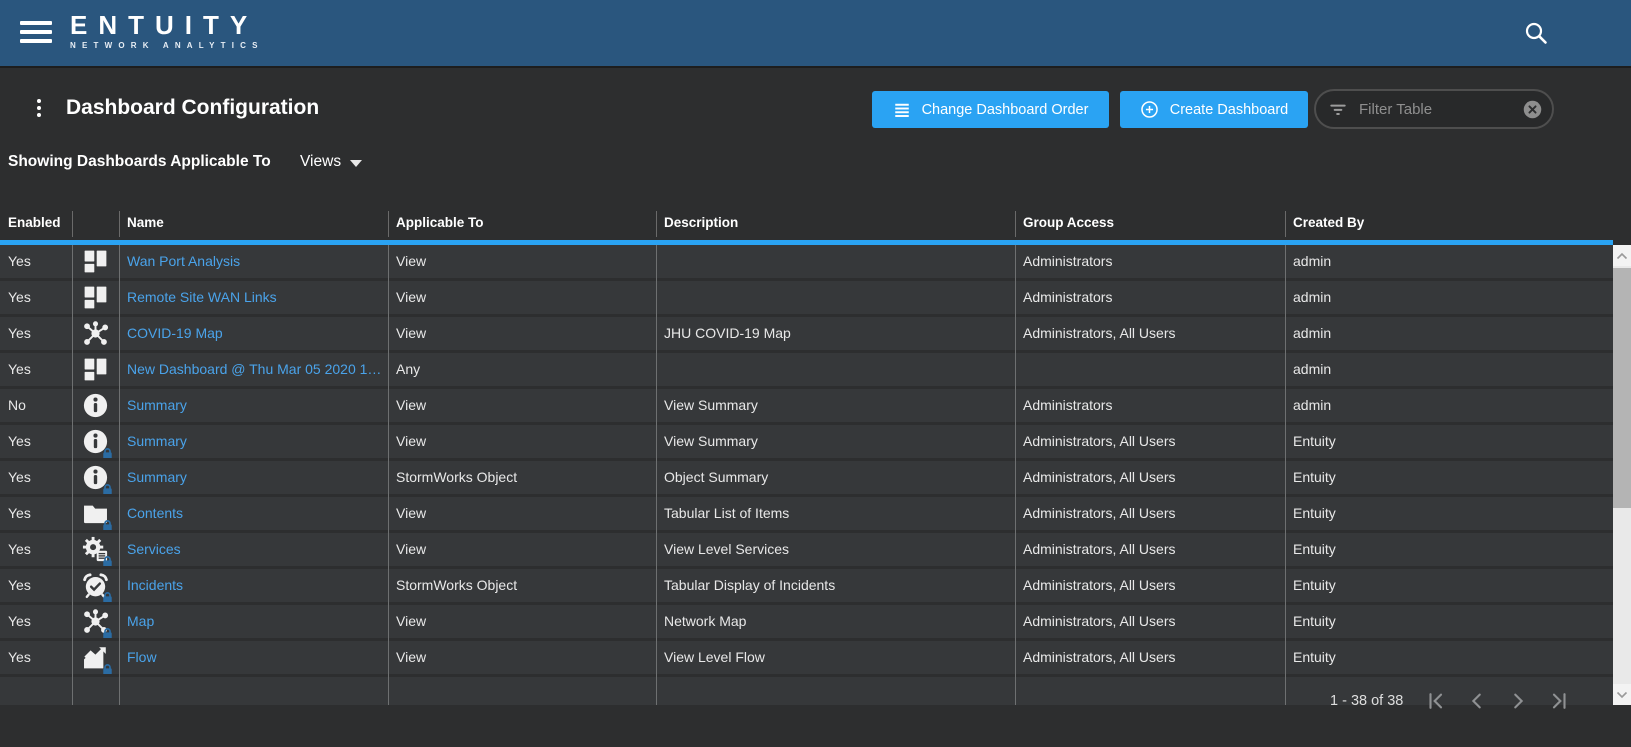 The width and height of the screenshot is (1631, 747). I want to click on column-header-applicable-to: Applicable To, so click(522, 222).